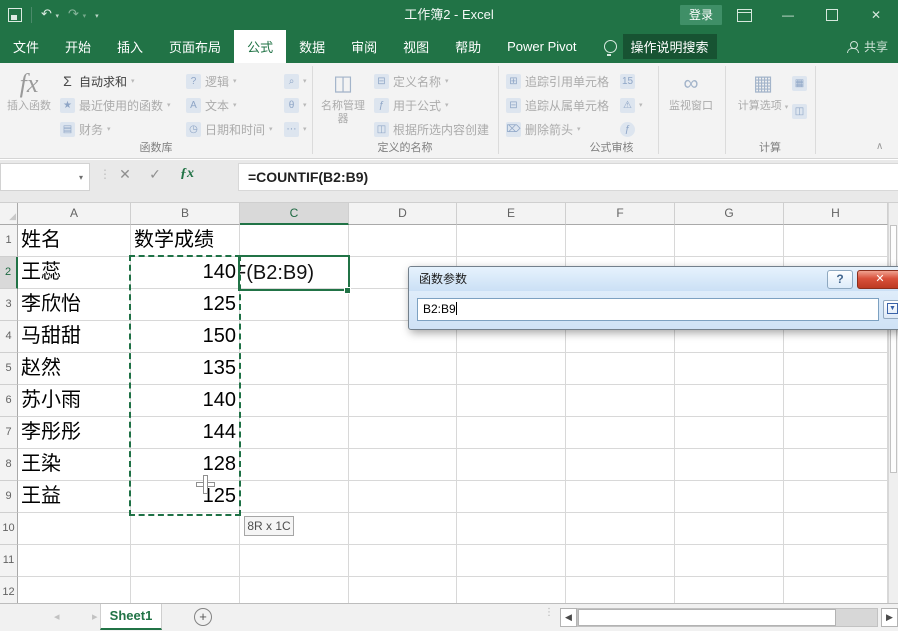  Describe the element at coordinates (9, 529) in the screenshot. I see `row-header-10: 10` at that location.